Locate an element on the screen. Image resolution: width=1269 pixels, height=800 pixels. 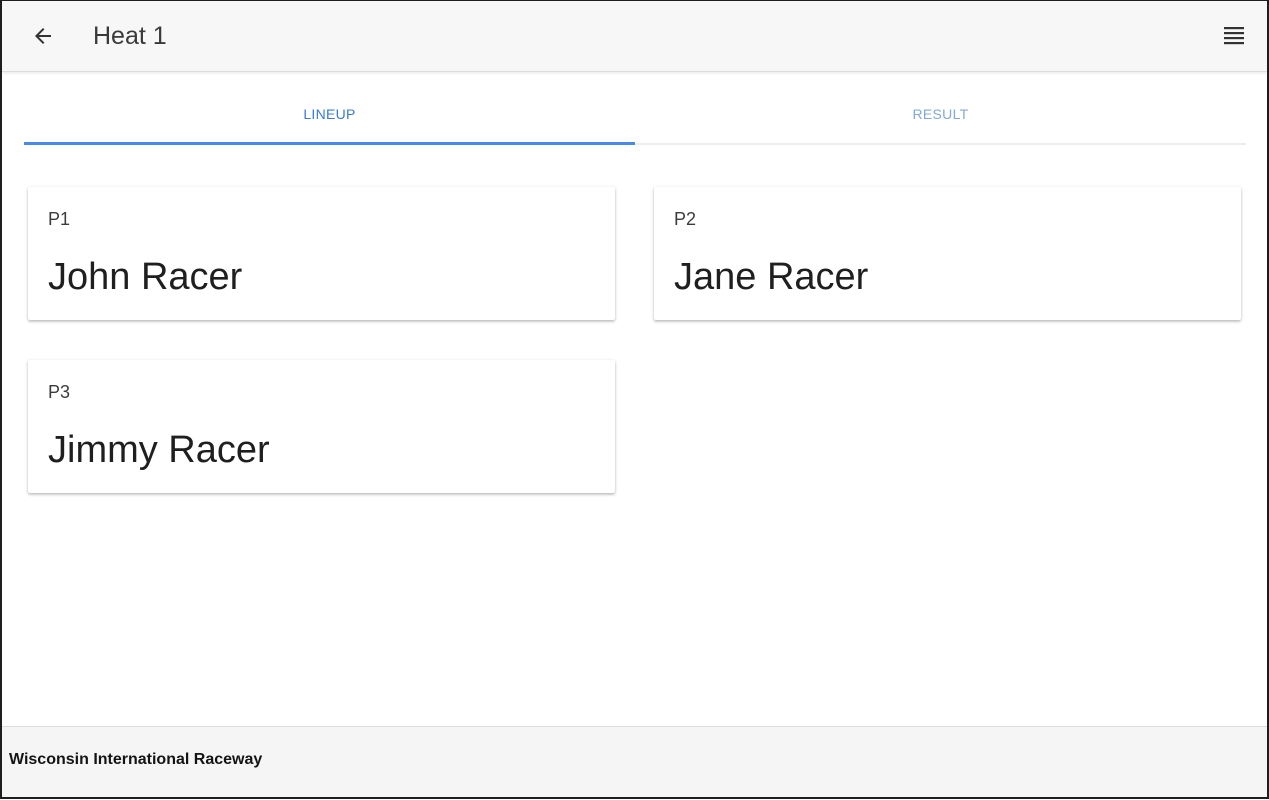
tab-lineup-label: LINEUP is located at coordinates (329, 114).